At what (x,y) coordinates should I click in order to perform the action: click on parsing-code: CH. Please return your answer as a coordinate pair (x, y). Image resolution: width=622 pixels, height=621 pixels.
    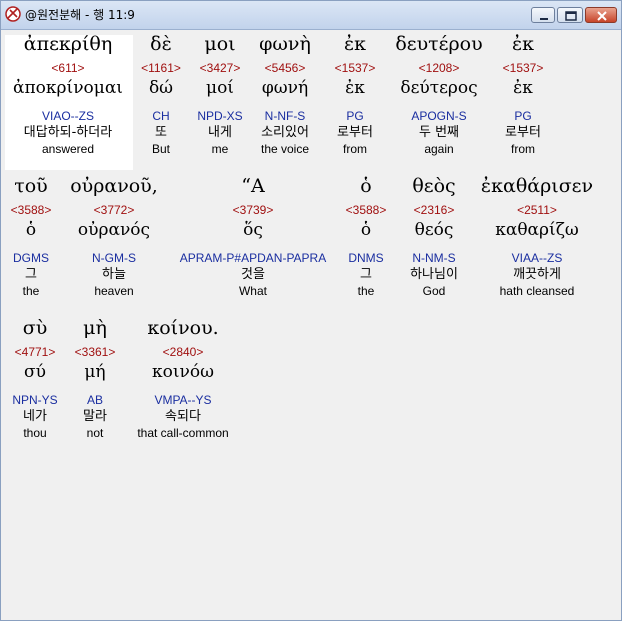
    Looking at the image, I should click on (161, 118).